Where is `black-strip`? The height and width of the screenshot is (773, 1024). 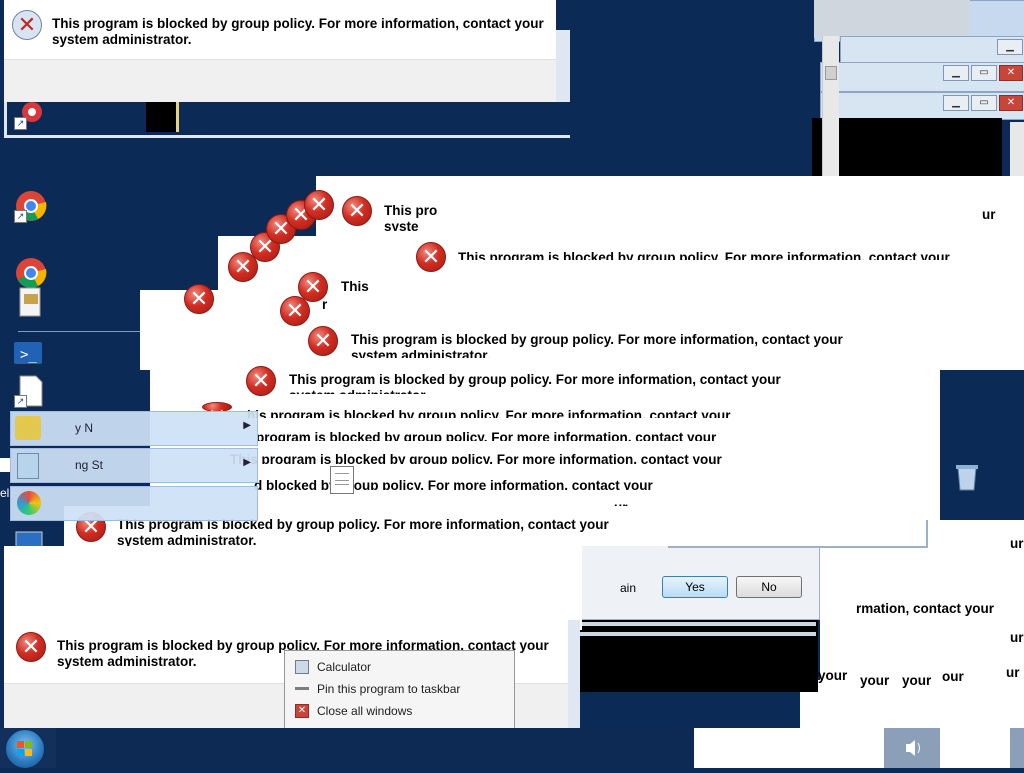 black-strip is located at coordinates (161, 117).